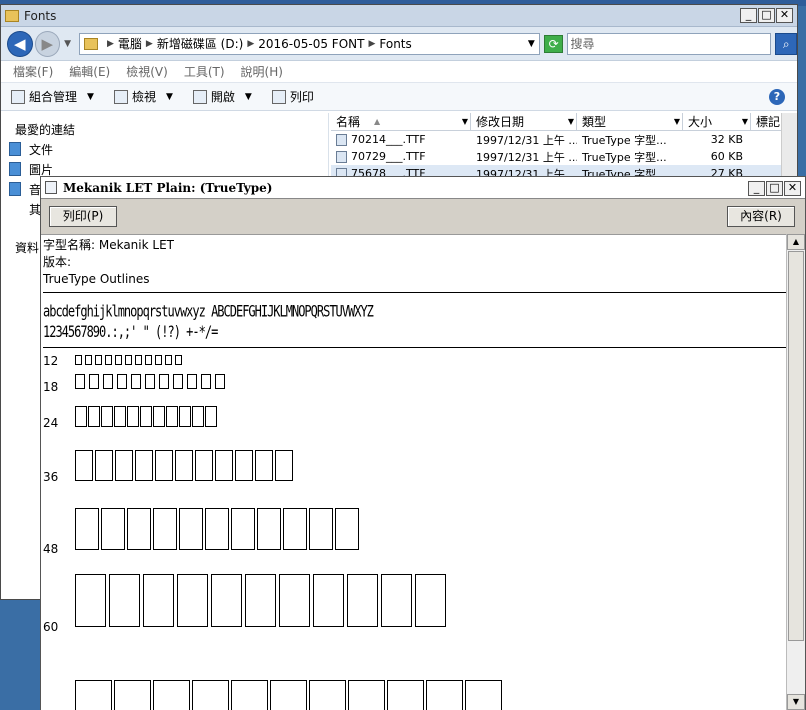 This screenshot has width=806, height=710. What do you see at coordinates (262, 71) in the screenshot?
I see `menu-help: 說明(H)` at bounding box center [262, 71].